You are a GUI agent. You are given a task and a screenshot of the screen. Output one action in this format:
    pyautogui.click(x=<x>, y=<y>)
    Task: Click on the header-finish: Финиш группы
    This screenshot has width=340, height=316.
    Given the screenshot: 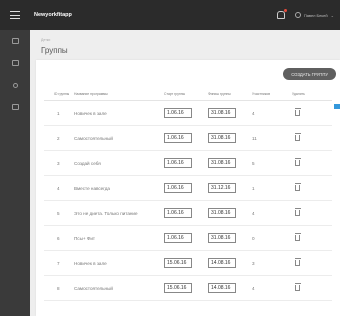 What is the action you would take?
    pyautogui.click(x=230, y=94)
    